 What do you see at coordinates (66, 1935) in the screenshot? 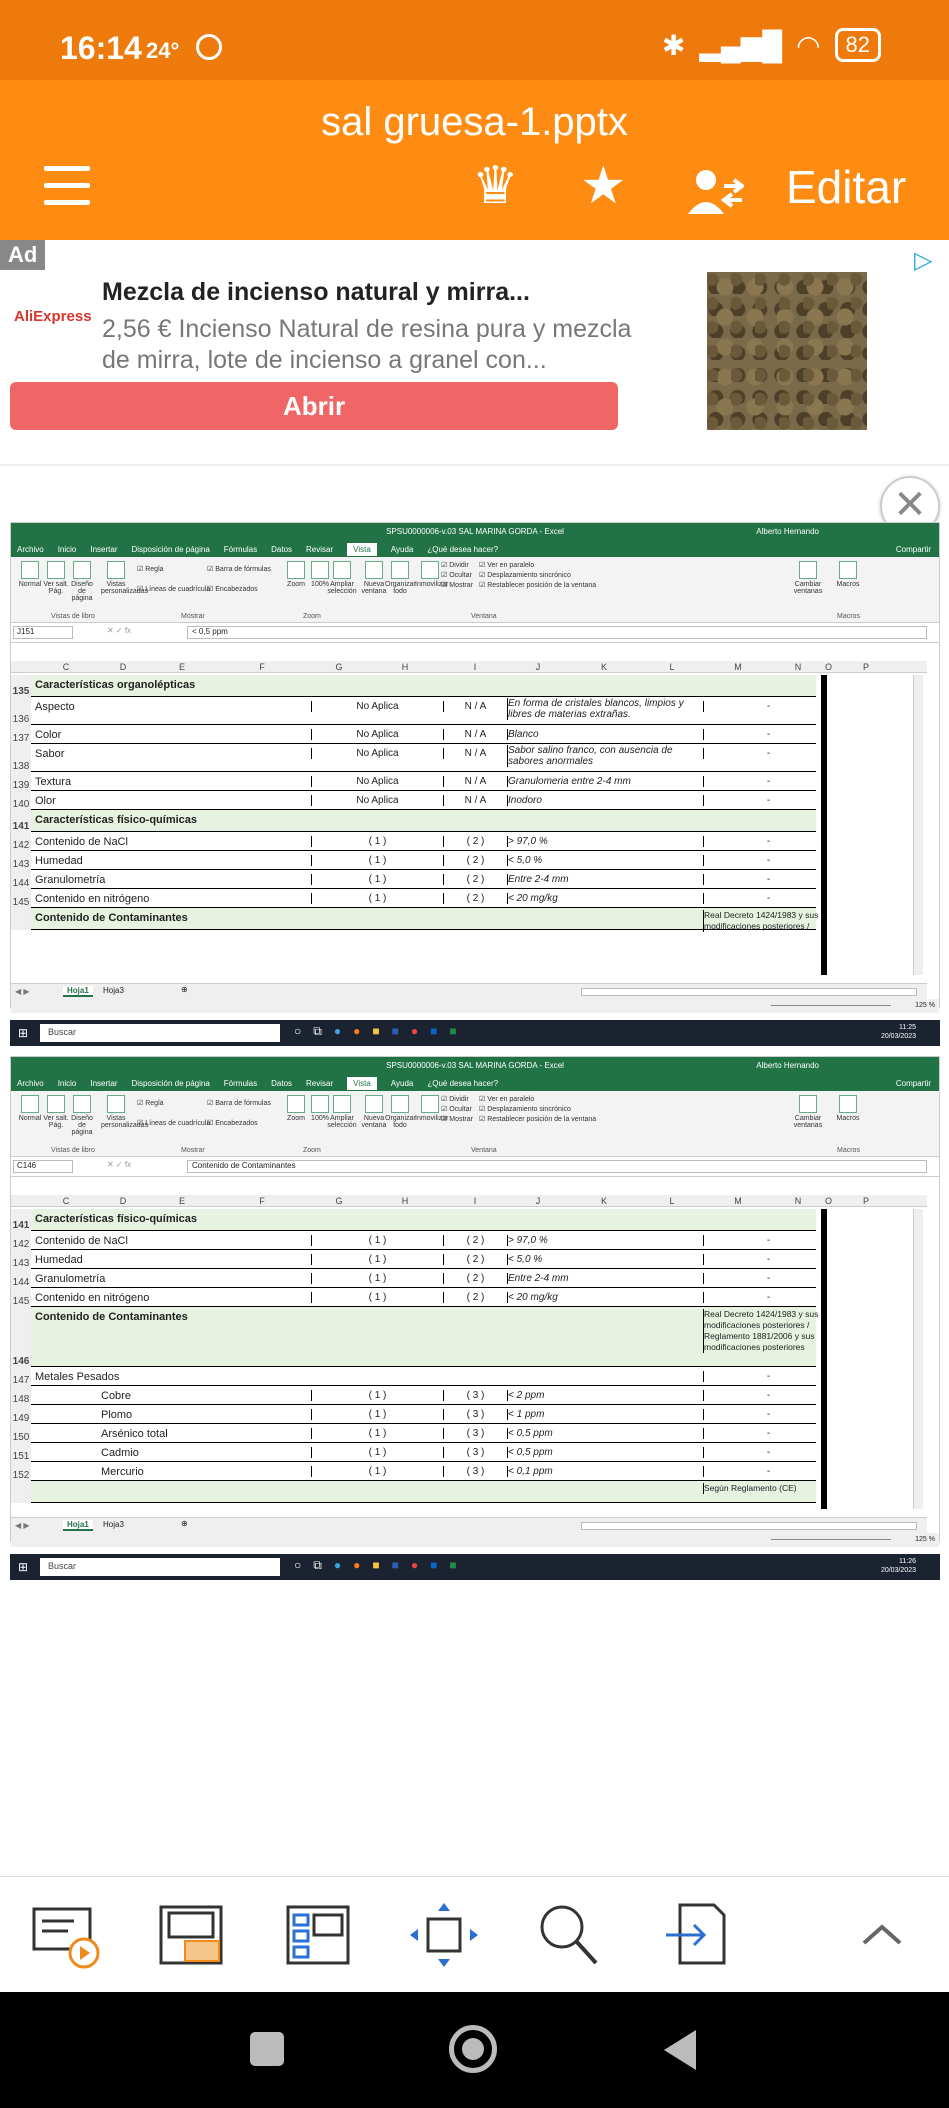
I see `slideshow-icon` at bounding box center [66, 1935].